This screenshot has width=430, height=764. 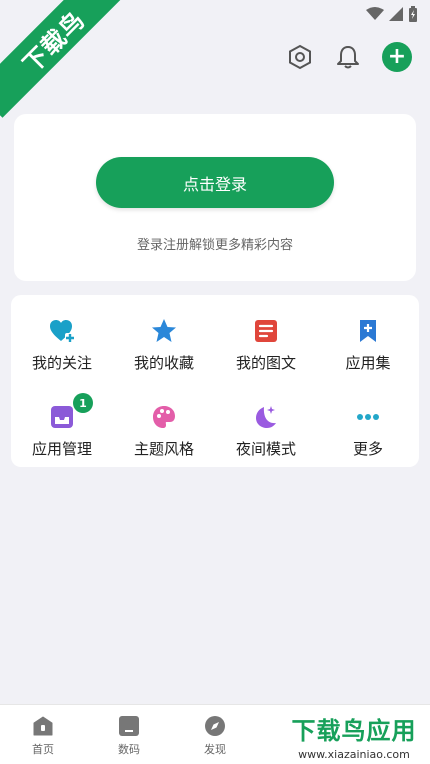 I want to click on menu-item-night-mode: 夜间模式, so click(x=266, y=424).